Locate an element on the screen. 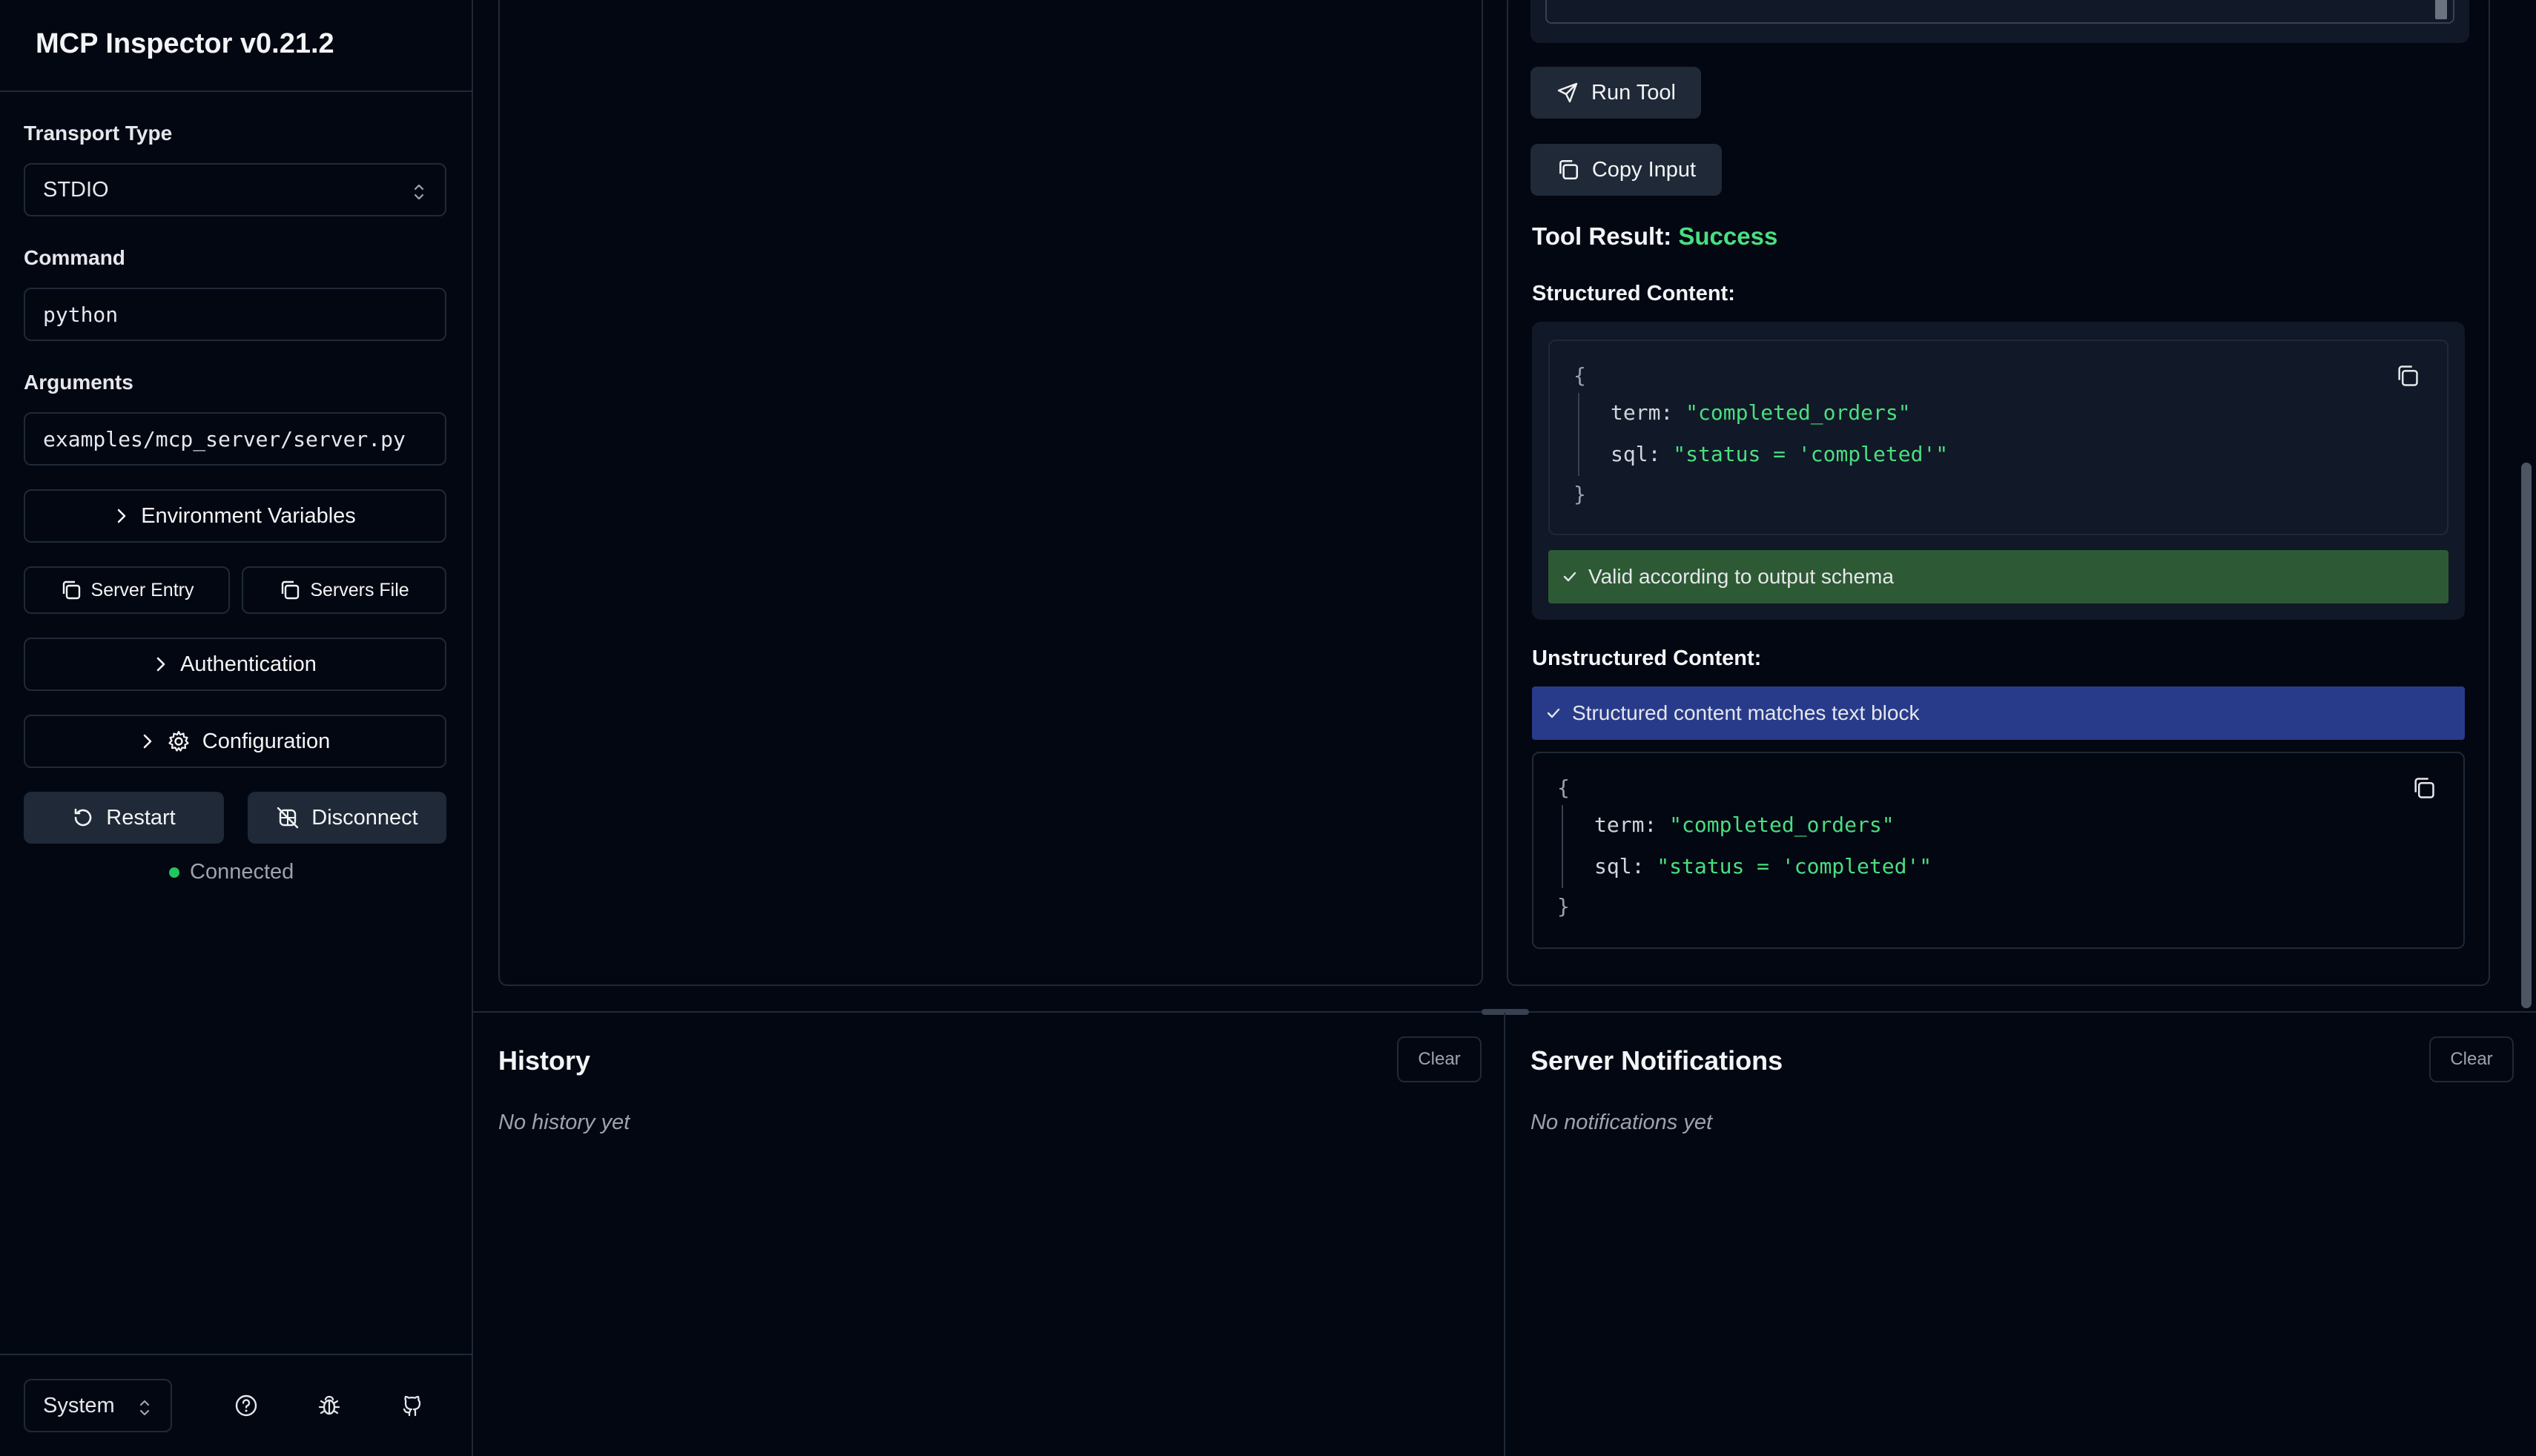  main-scrollbar-track is located at coordinates (2527, 506).